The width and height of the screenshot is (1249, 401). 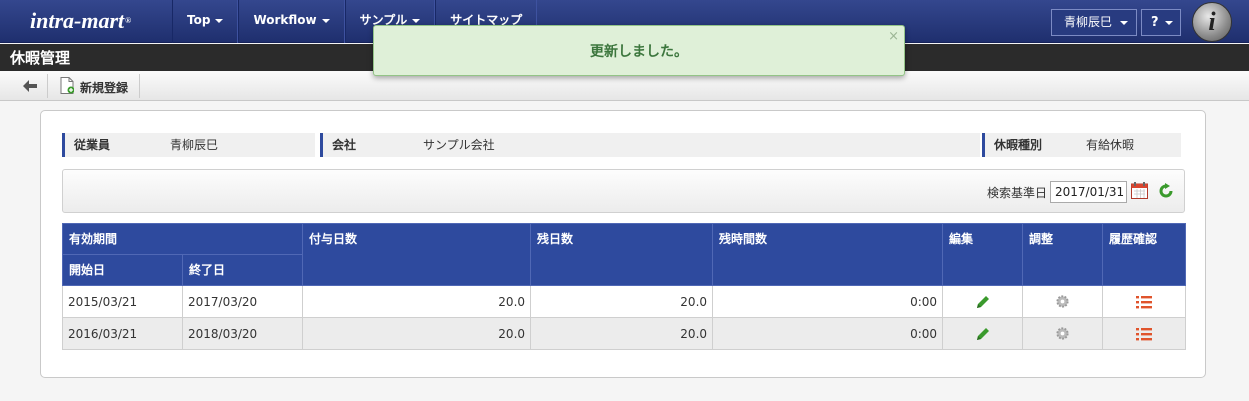 What do you see at coordinates (1212, 22) in the screenshot?
I see `brand-i-icon: i` at bounding box center [1212, 22].